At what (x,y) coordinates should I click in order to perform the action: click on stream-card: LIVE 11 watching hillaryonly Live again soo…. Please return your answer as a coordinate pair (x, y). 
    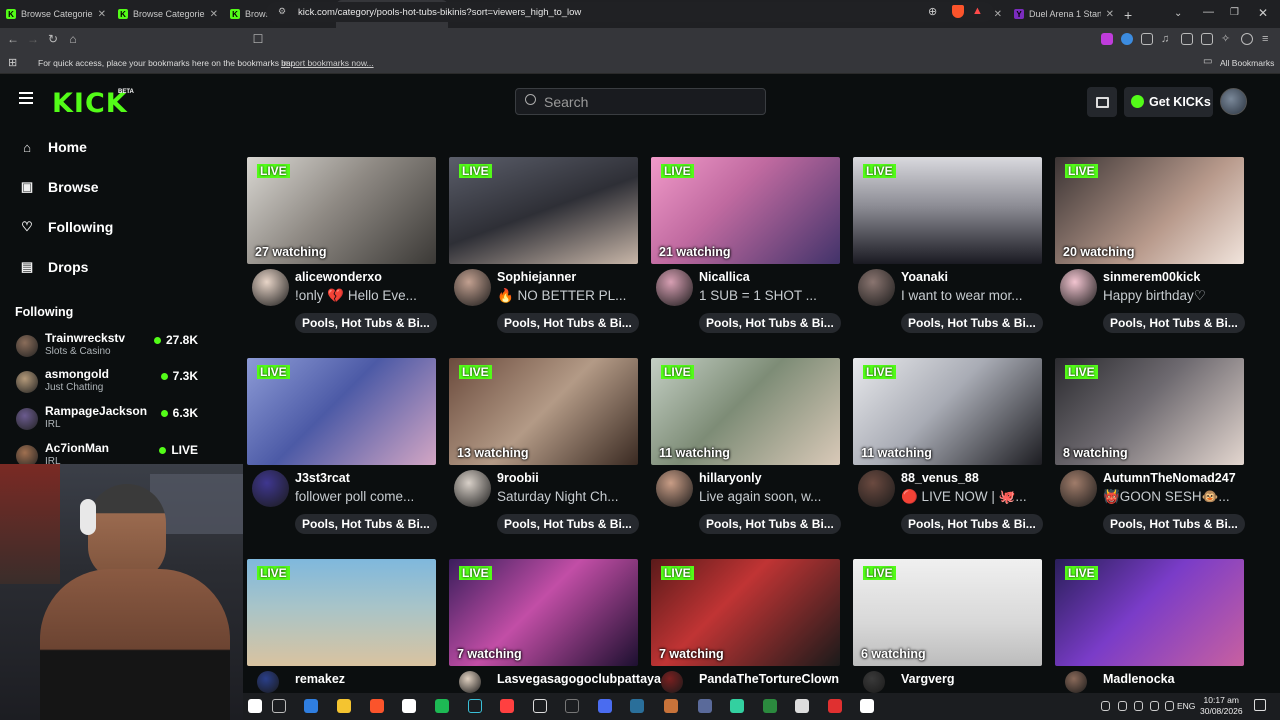
    Looking at the image, I should click on (746, 448).